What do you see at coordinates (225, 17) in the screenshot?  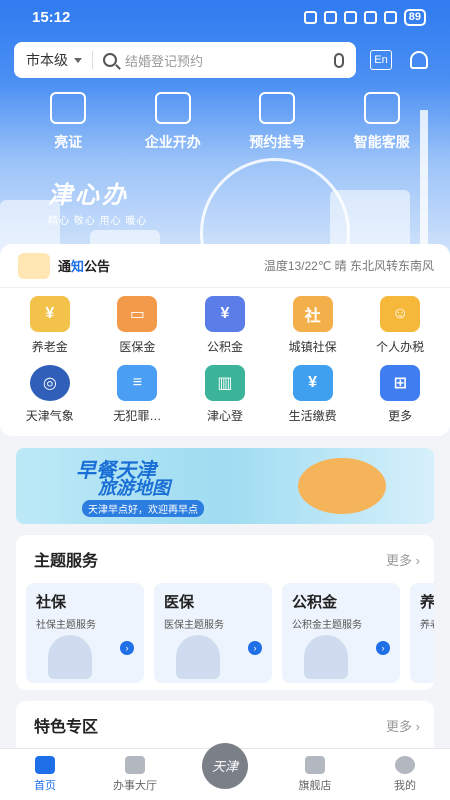 I see `status-bar: 15:12 89` at bounding box center [225, 17].